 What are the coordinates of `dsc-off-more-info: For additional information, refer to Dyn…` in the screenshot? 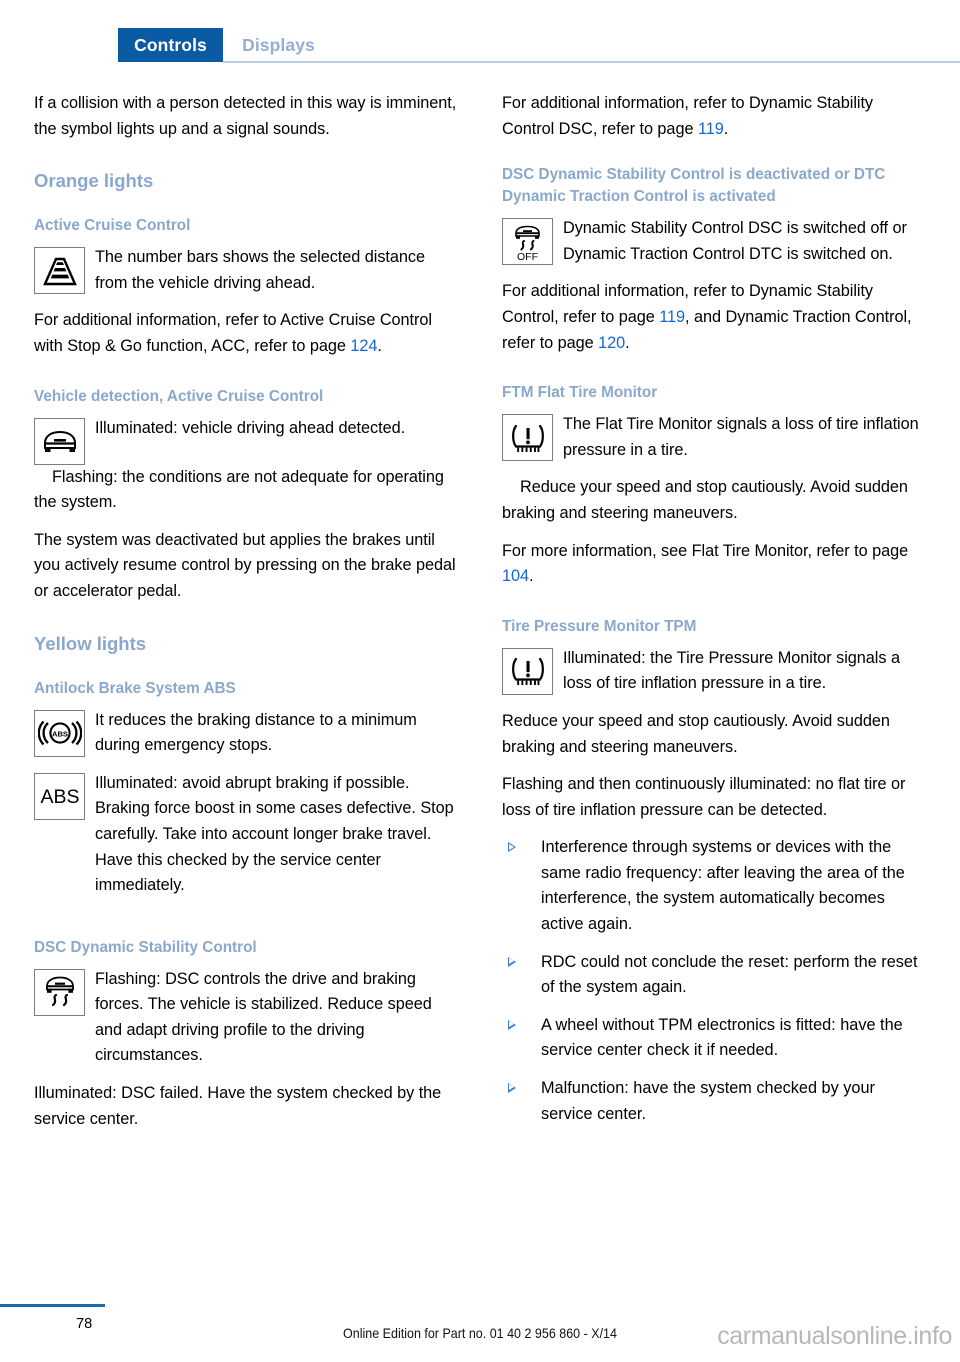 It's located at (715, 317).